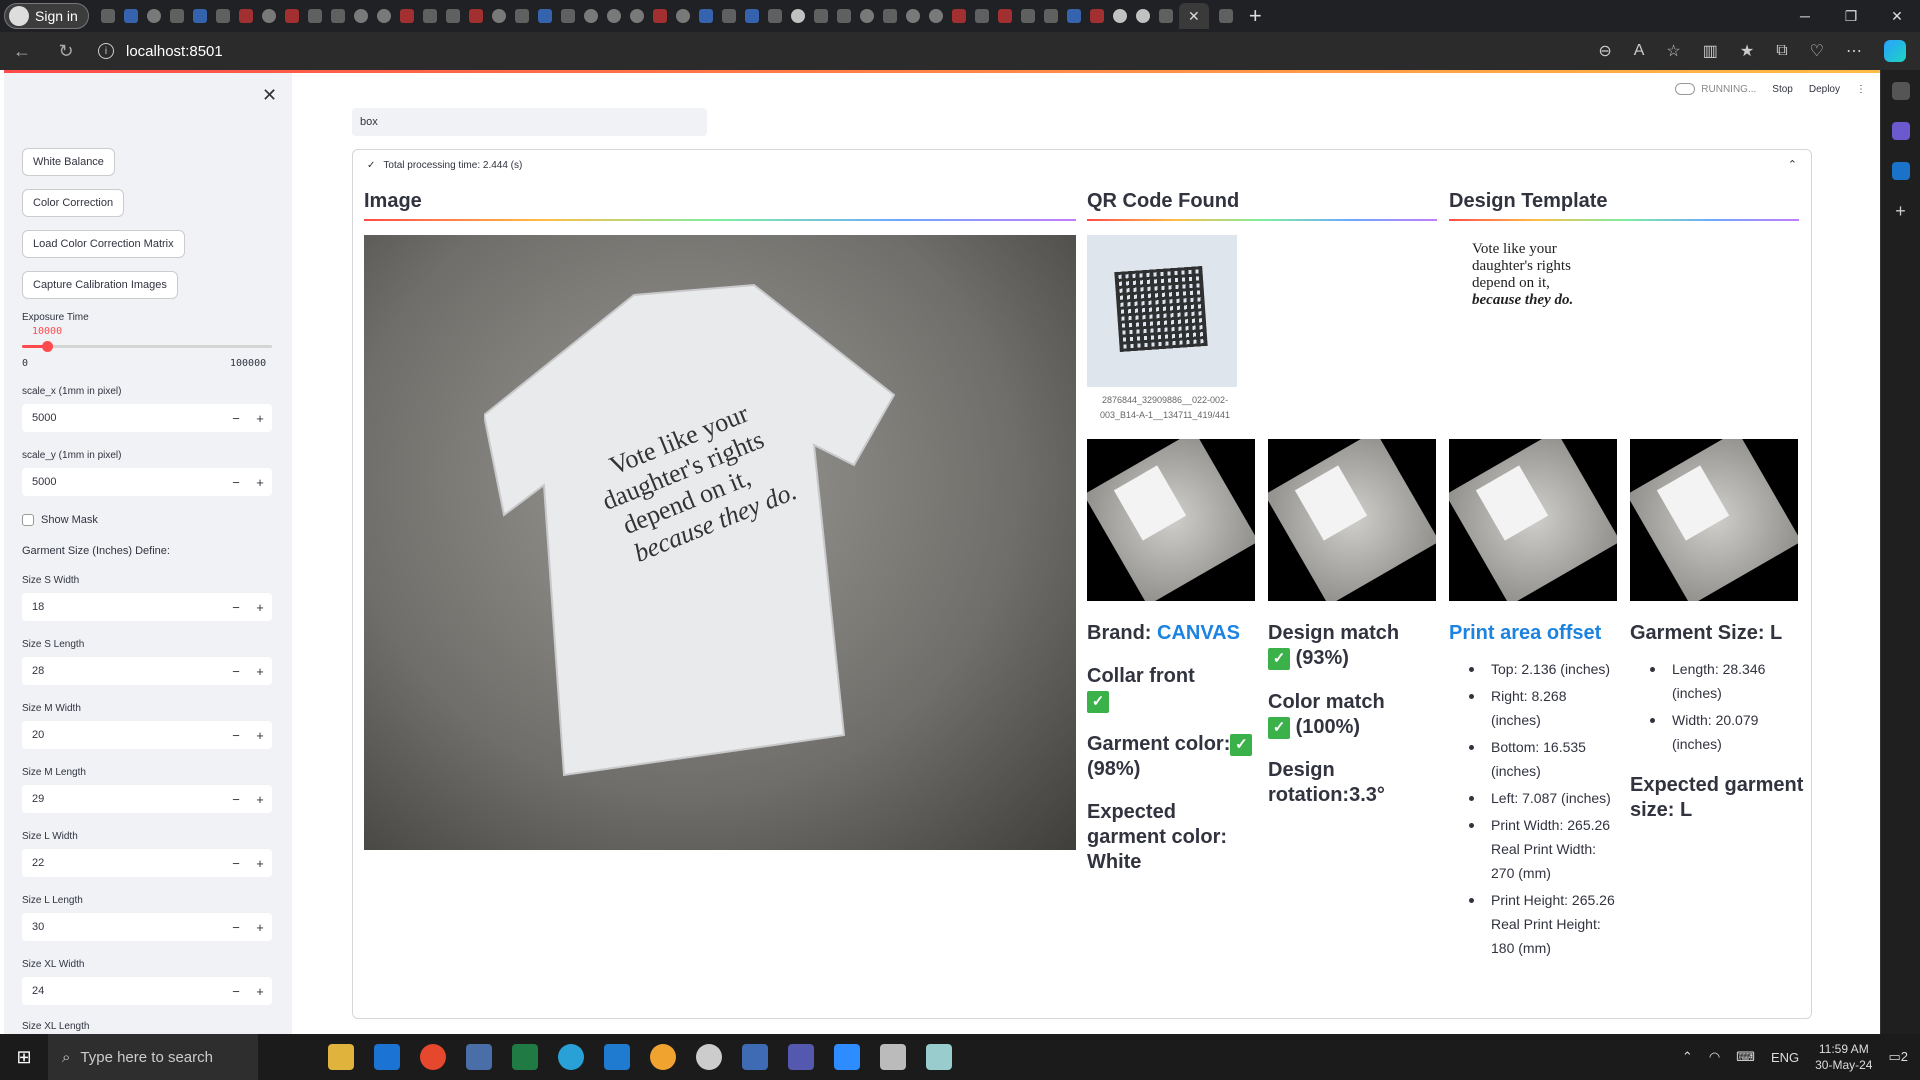 This screenshot has width=1920, height=1080. What do you see at coordinates (66, 51) in the screenshot?
I see `reload-icon: ↻` at bounding box center [66, 51].